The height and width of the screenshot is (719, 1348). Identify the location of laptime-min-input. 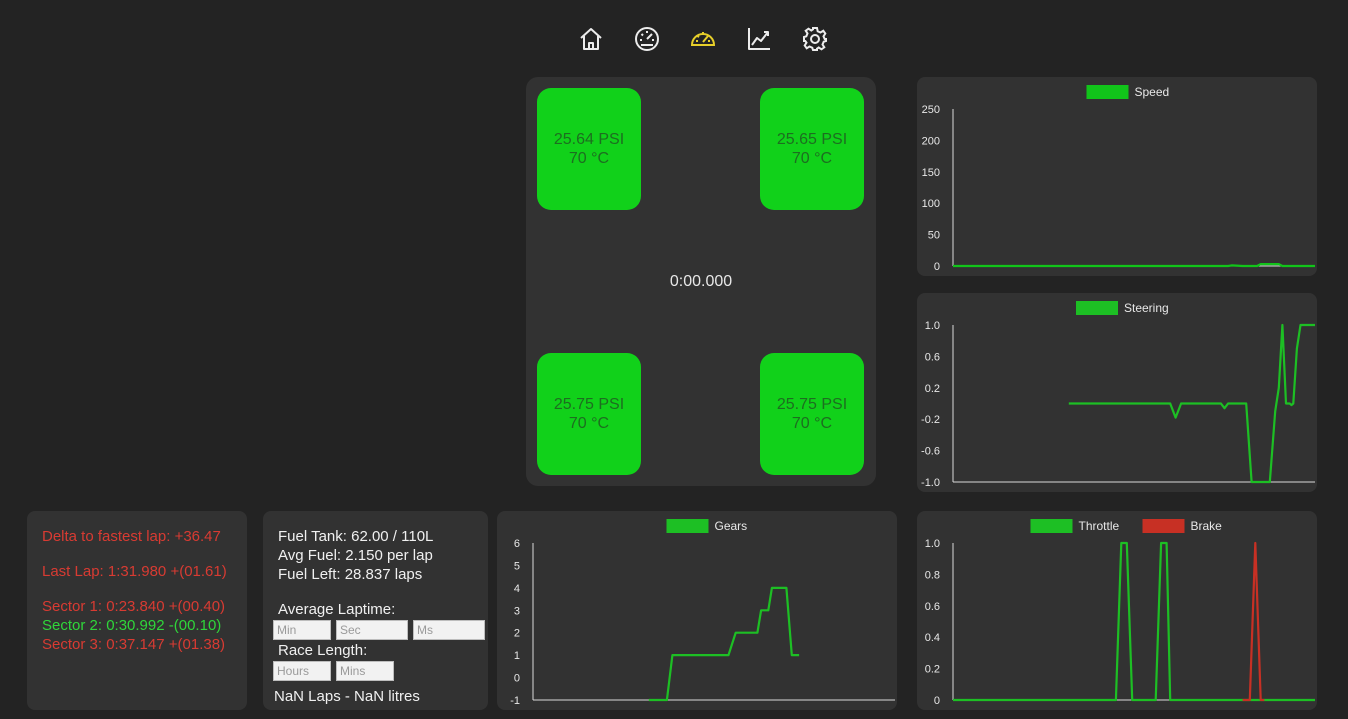
(302, 630).